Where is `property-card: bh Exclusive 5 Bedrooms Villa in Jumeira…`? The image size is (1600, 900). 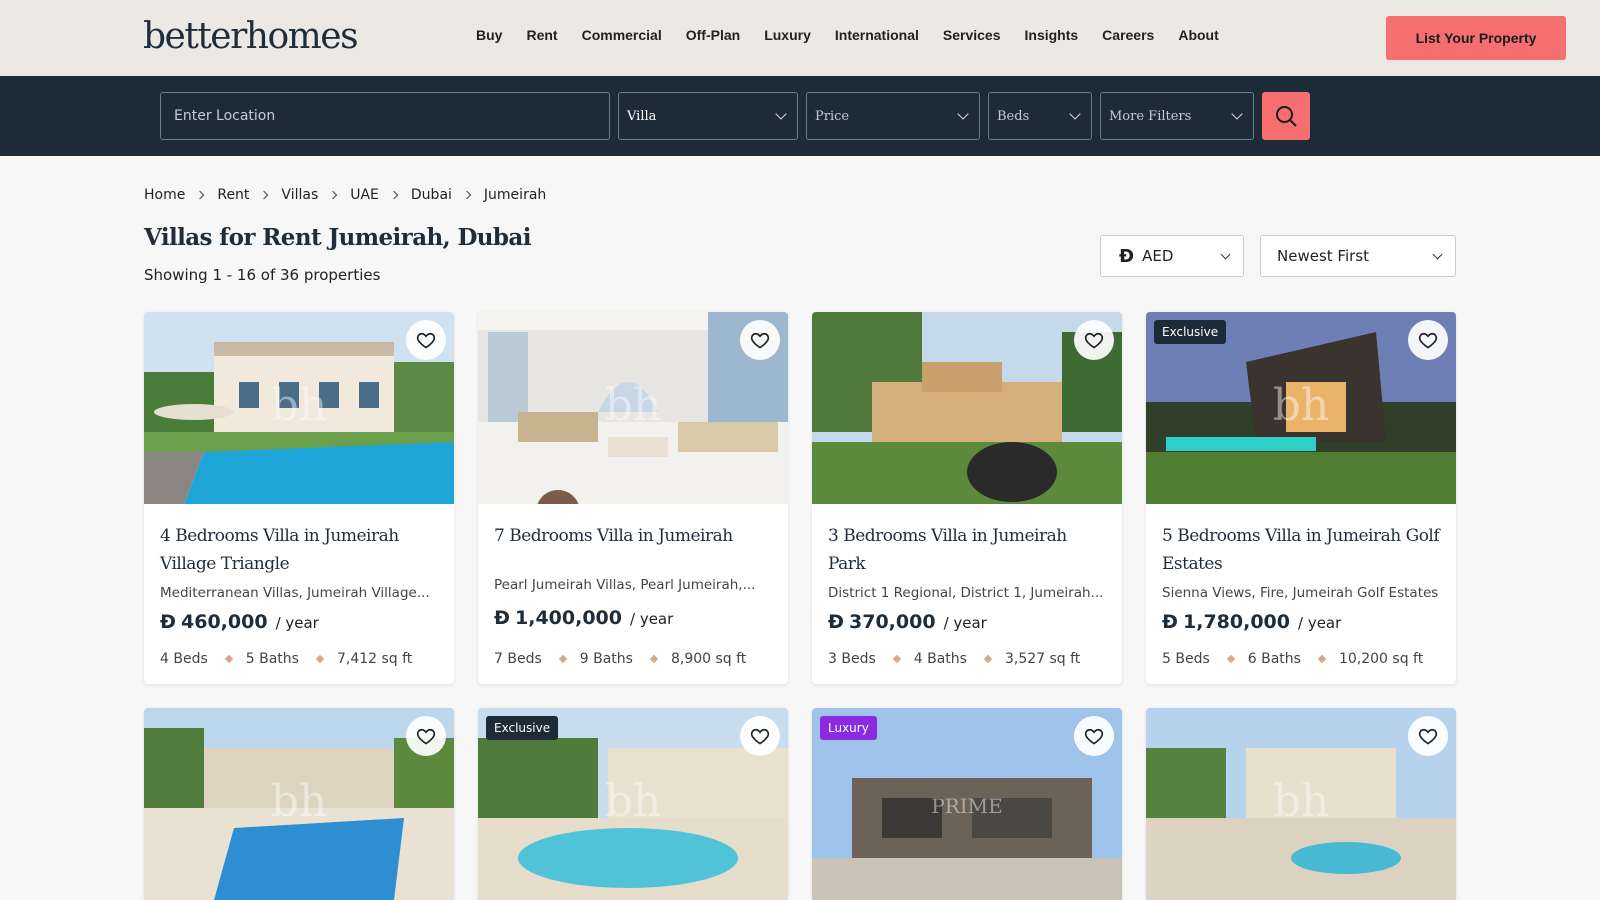 property-card: bh Exclusive 5 Bedrooms Villa in Jumeira… is located at coordinates (1301, 498).